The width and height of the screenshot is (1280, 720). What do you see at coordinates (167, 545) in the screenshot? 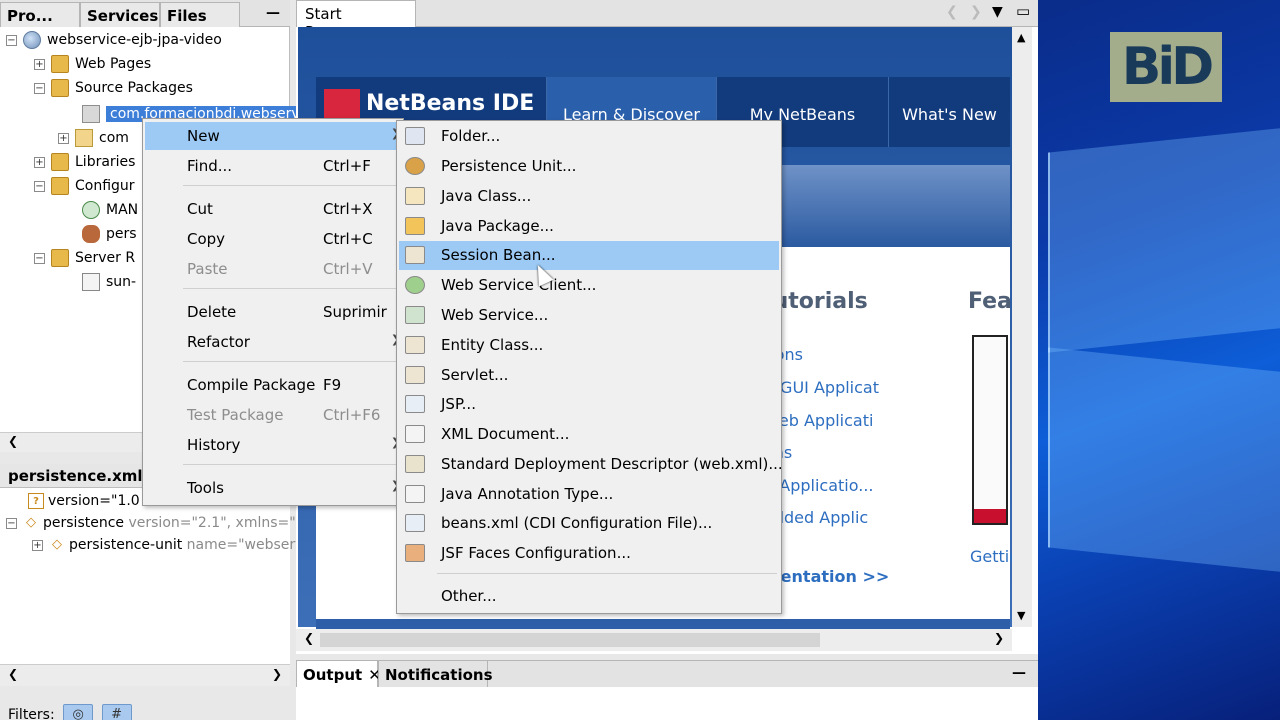
I see `navigator-row: + ◇ persistence-unit name="webserv` at bounding box center [167, 545].